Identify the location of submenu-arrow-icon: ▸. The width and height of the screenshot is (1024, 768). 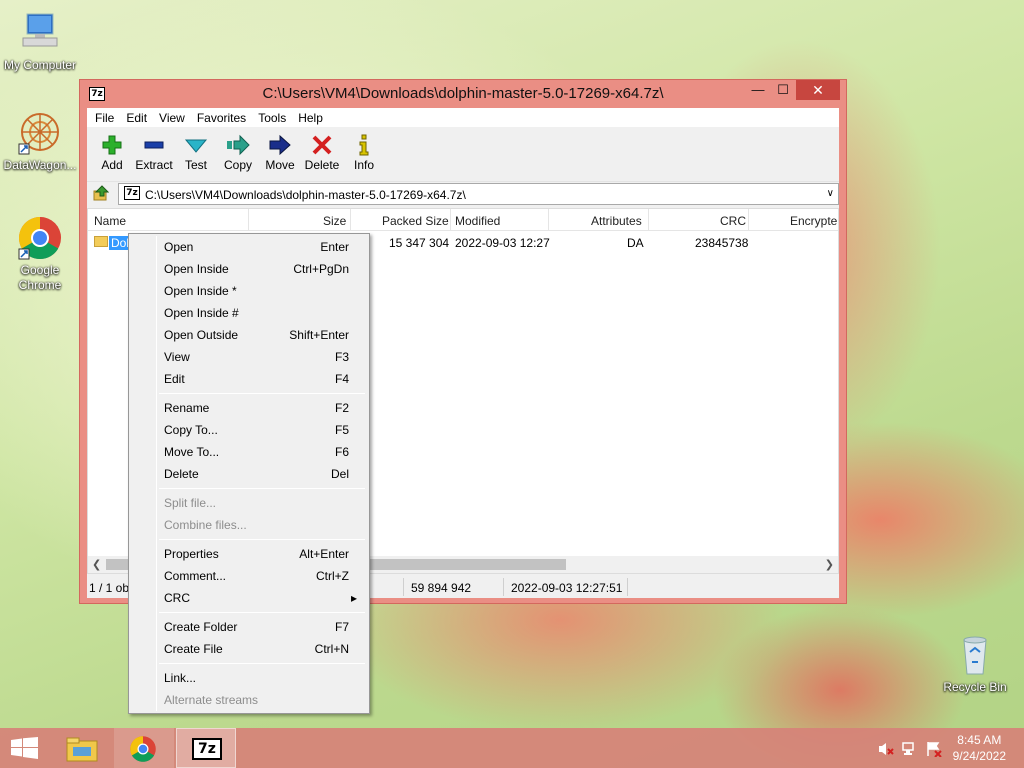
(353, 598).